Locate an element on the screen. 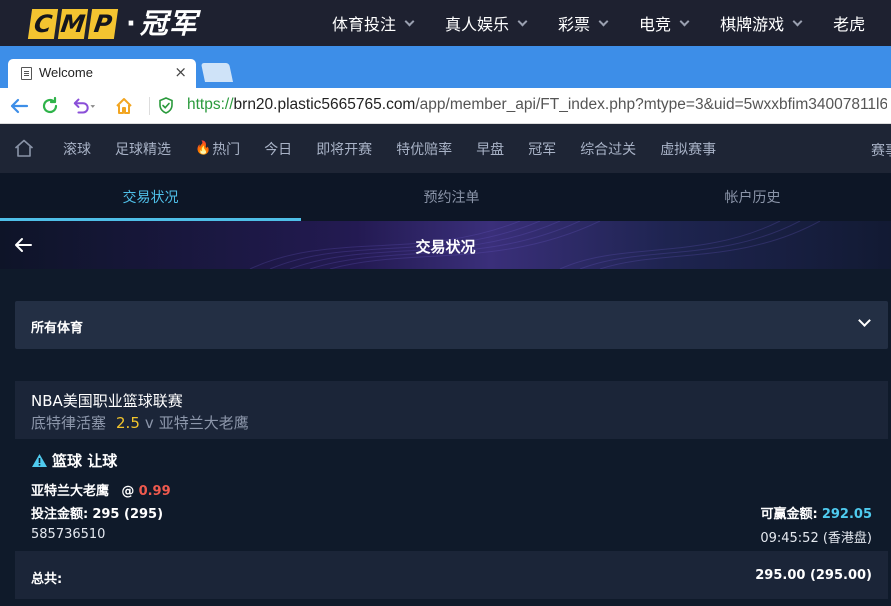 This screenshot has width=891, height=606. page-banner: 交易状况 is located at coordinates (445, 245).